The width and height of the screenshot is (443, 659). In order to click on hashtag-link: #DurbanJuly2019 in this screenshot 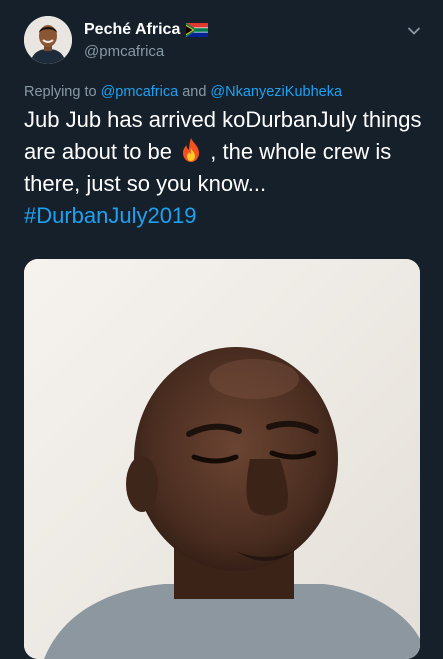, I will do `click(110, 215)`.